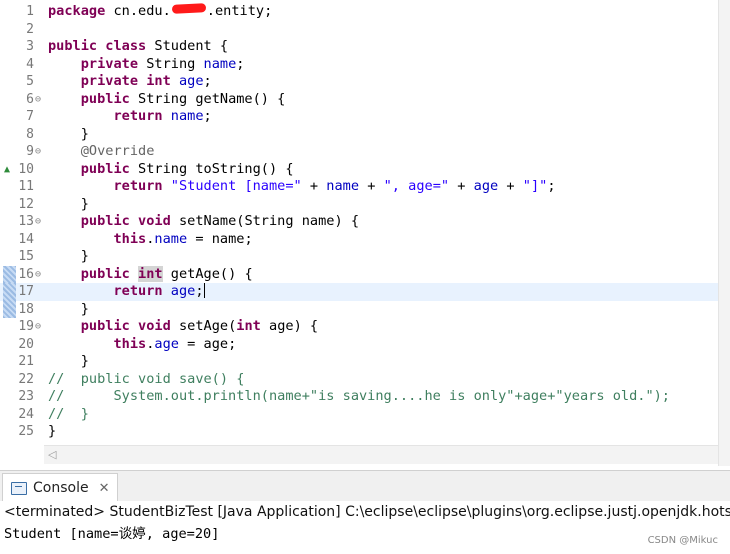  Describe the element at coordinates (187, 168) in the screenshot. I see `code-text: public String toString() {` at that location.